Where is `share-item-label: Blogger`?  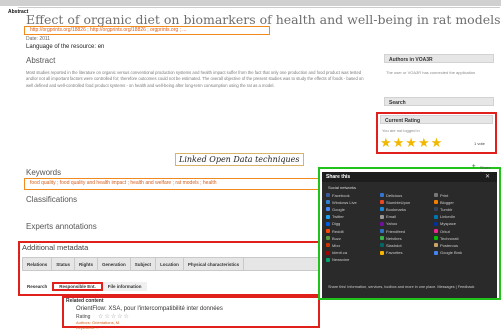 share-item-label: Blogger is located at coordinates (447, 202).